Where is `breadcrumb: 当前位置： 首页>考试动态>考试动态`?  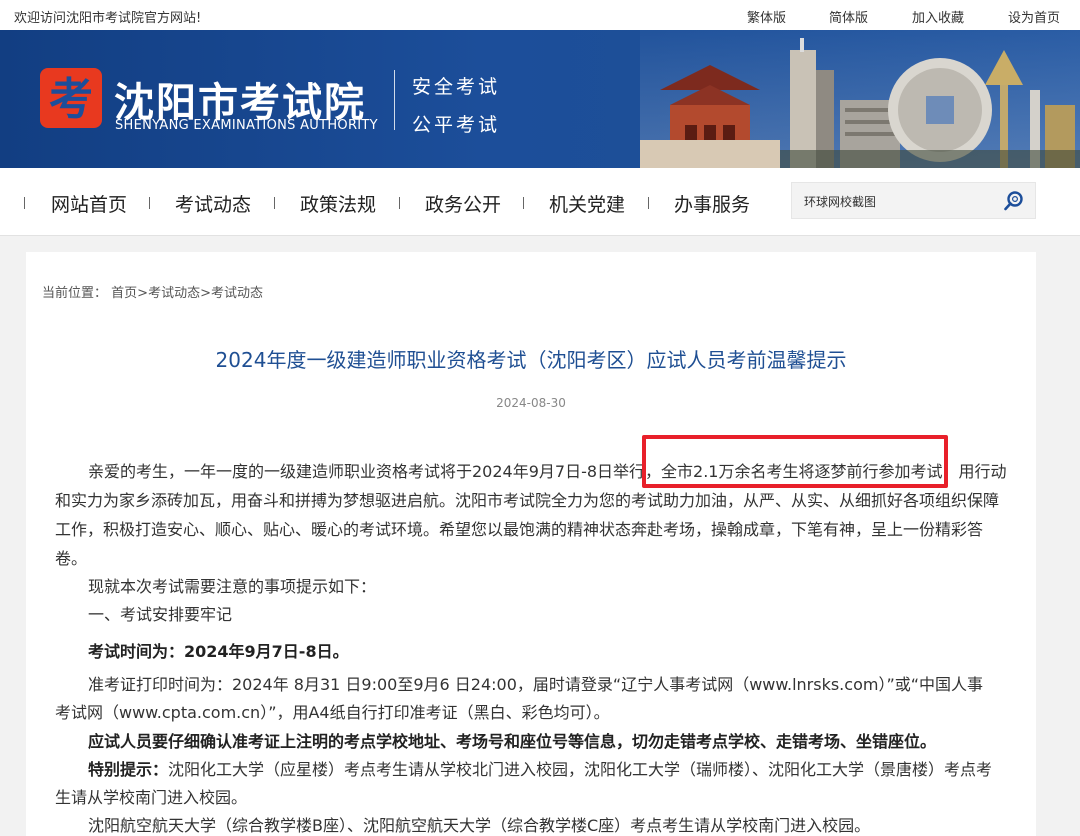 breadcrumb: 当前位置： 首页>考试动态>考试动态 is located at coordinates (152, 291).